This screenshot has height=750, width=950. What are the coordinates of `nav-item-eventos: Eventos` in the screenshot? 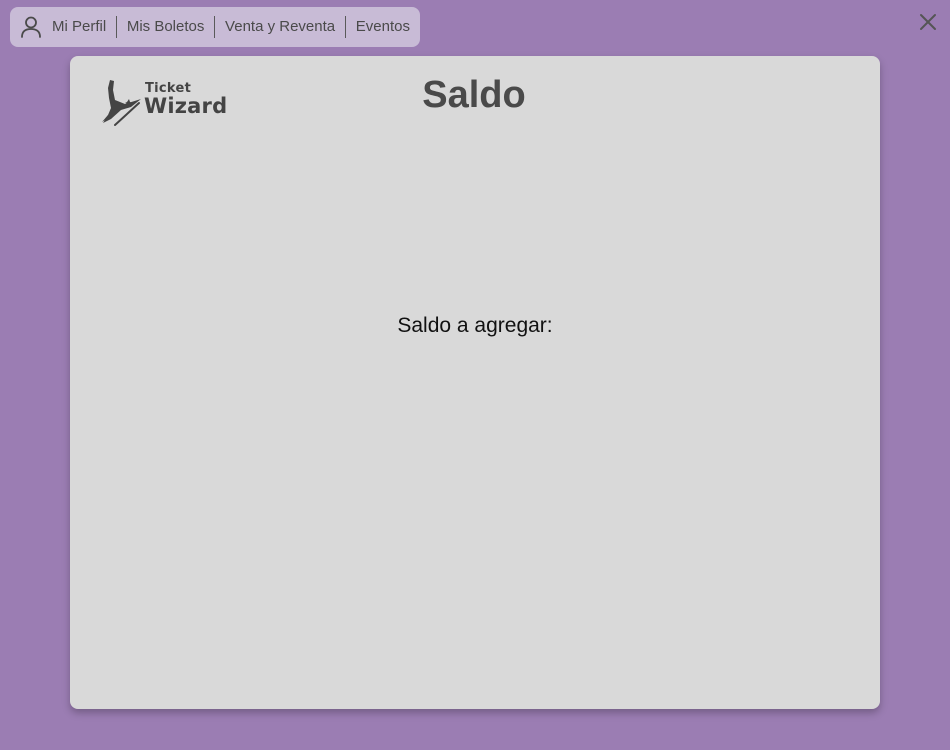 It's located at (383, 27).